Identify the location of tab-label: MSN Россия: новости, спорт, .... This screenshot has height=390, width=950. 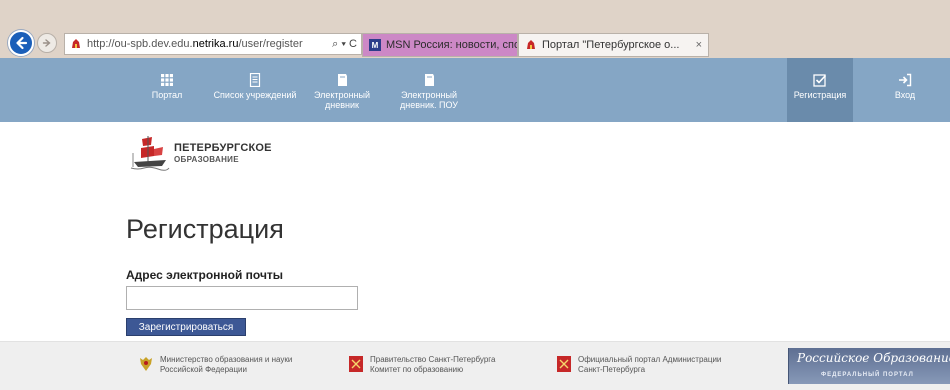
(451, 45).